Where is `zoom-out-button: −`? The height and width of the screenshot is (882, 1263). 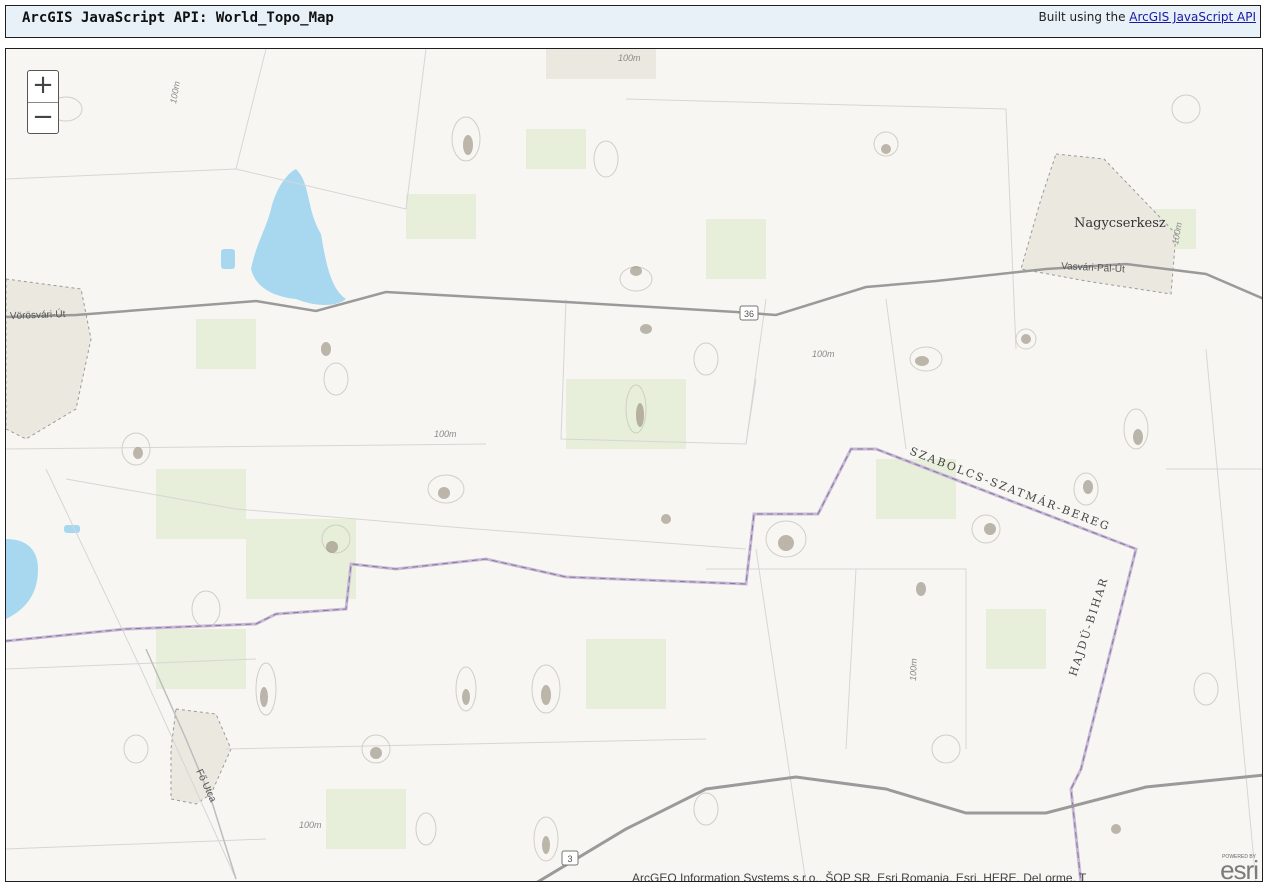
zoom-out-button: − is located at coordinates (43, 118).